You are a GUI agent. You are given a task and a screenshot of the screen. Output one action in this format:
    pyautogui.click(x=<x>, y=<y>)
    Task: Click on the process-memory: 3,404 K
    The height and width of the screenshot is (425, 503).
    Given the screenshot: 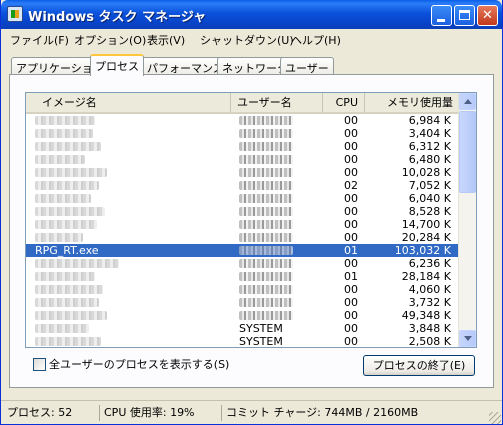 What is the action you would take?
    pyautogui.click(x=429, y=133)
    